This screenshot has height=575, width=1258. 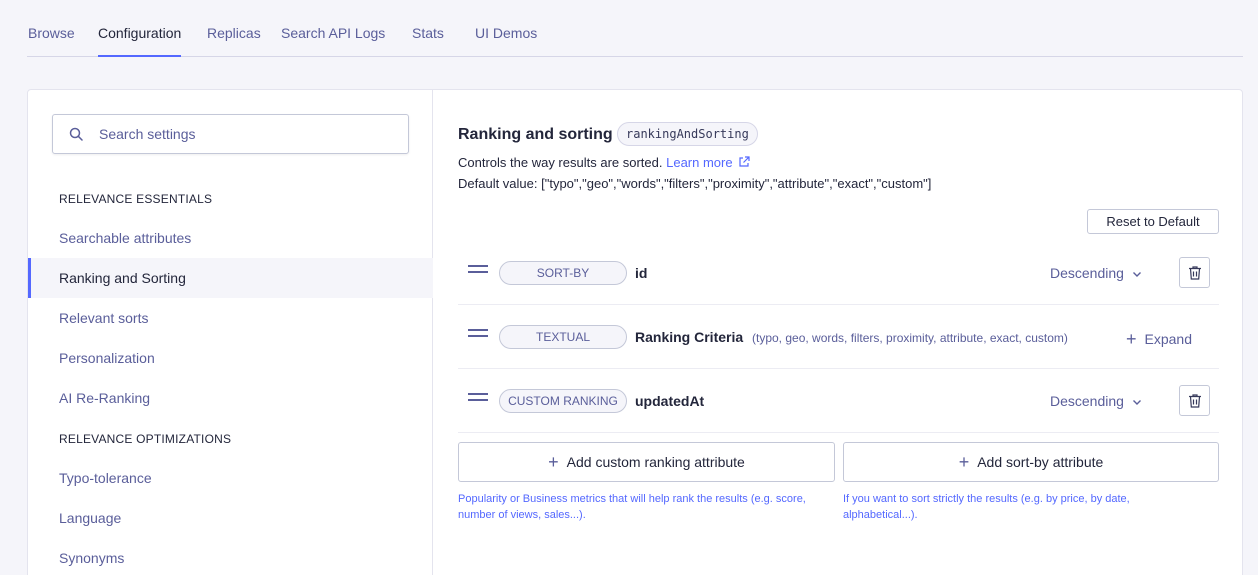 What do you see at coordinates (670, 401) in the screenshot?
I see `attribute-name: updatedAt` at bounding box center [670, 401].